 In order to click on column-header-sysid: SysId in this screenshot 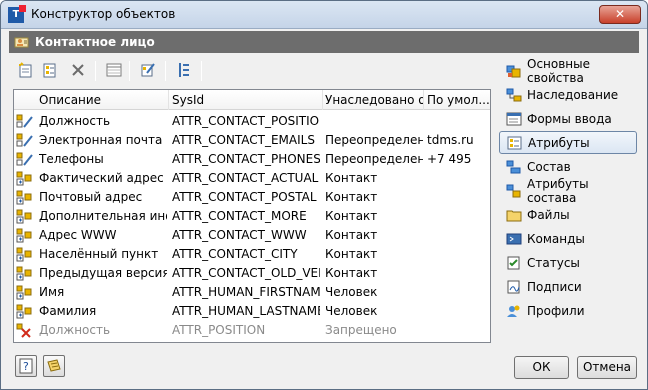, I will do `click(246, 100)`.